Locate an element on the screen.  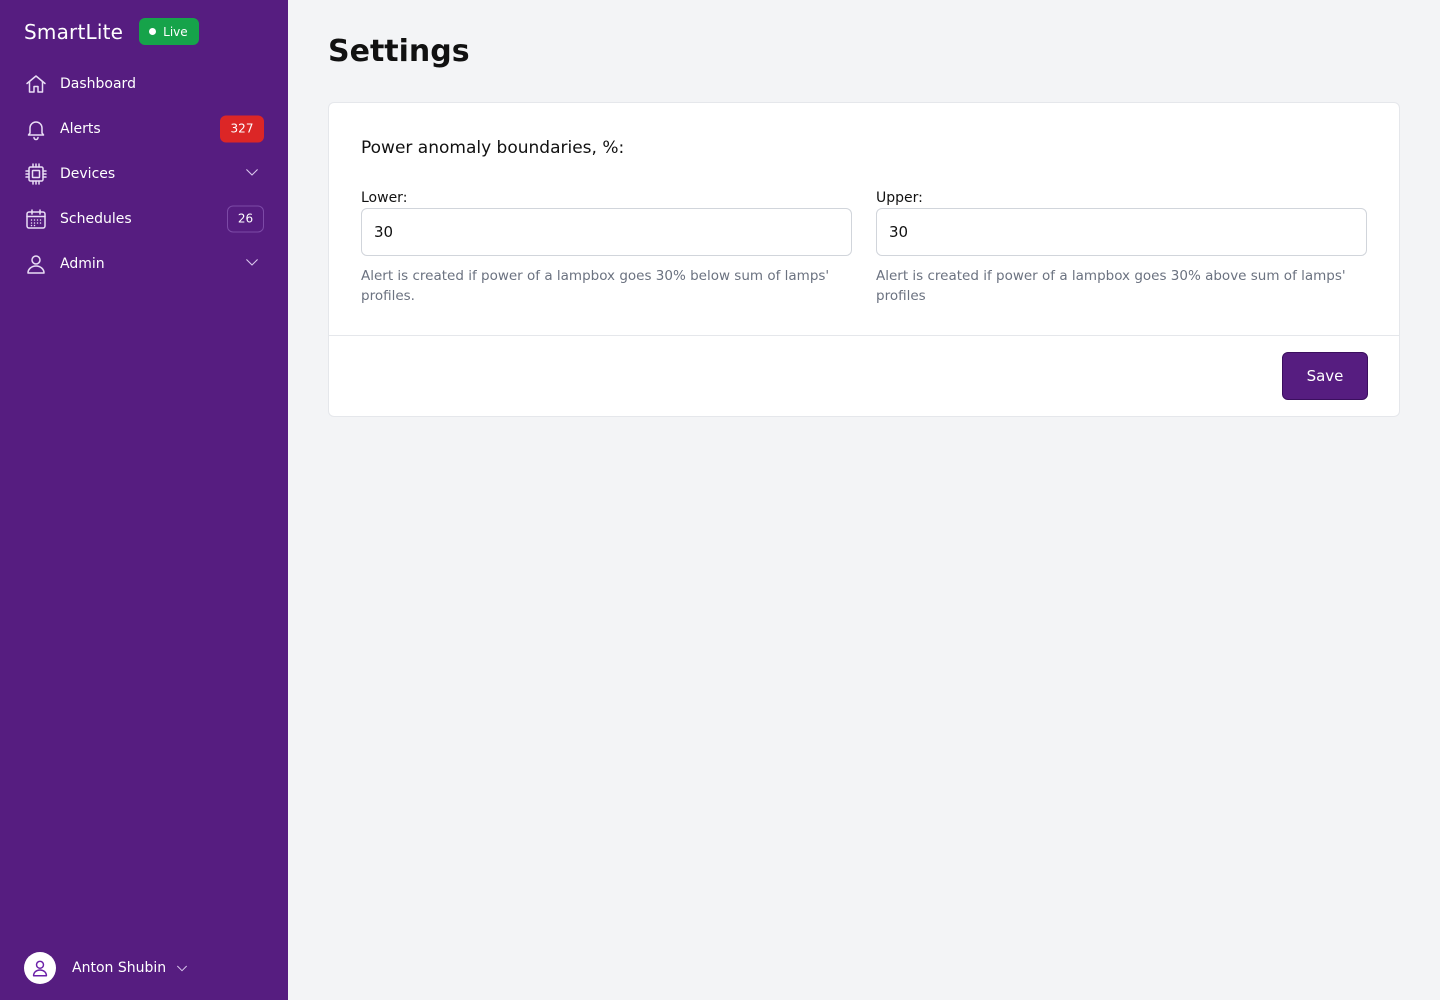
home-icon is located at coordinates (36, 84).